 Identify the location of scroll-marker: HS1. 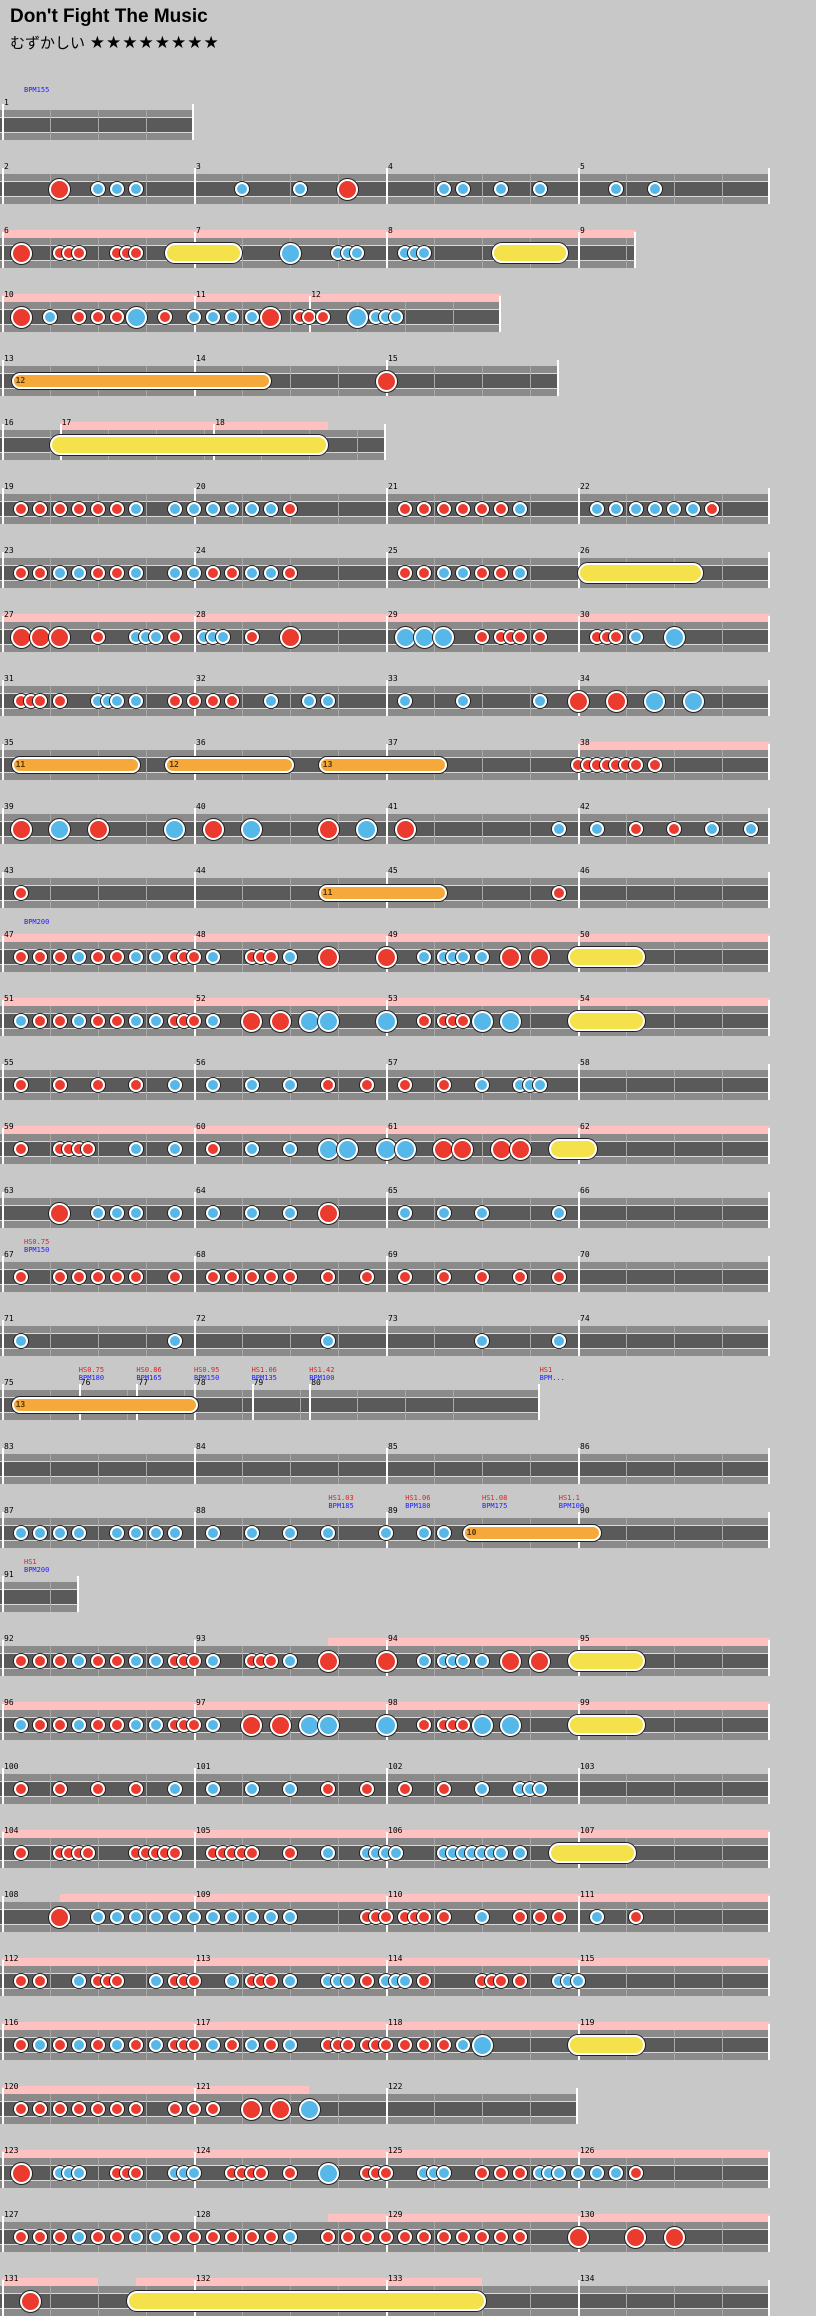
(546, 1370).